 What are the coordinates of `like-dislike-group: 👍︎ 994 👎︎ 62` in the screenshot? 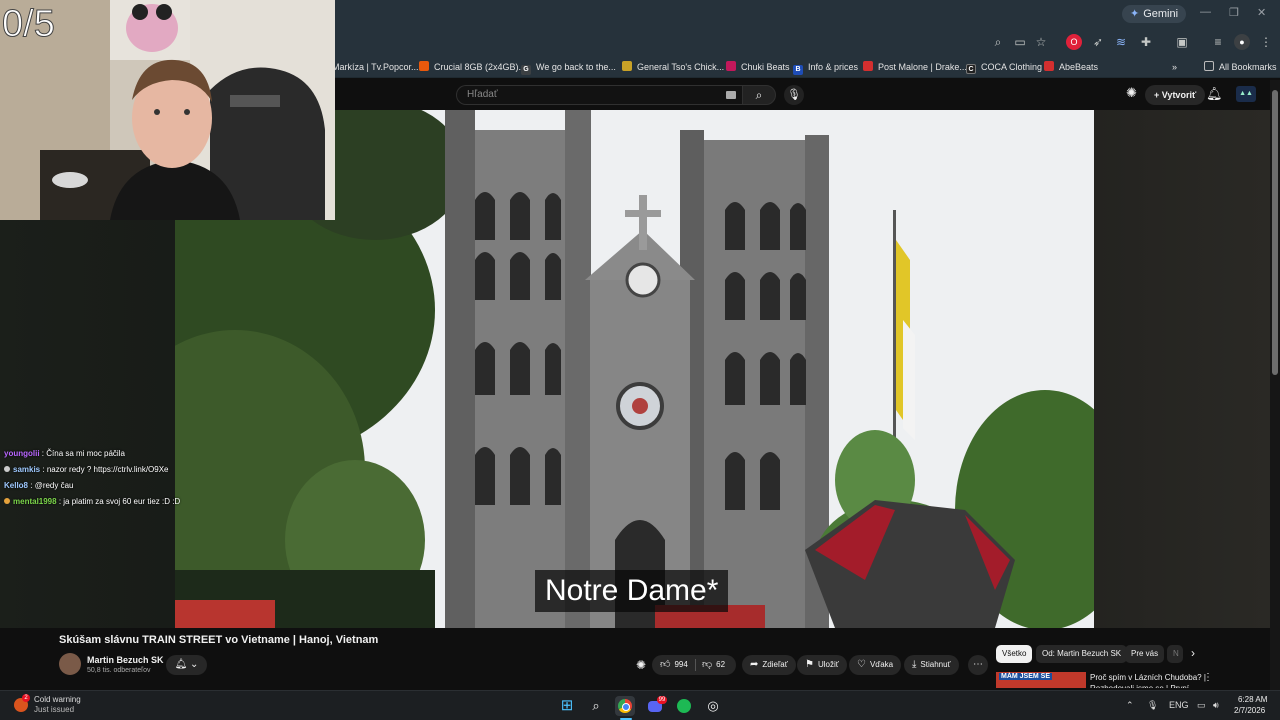 It's located at (694, 665).